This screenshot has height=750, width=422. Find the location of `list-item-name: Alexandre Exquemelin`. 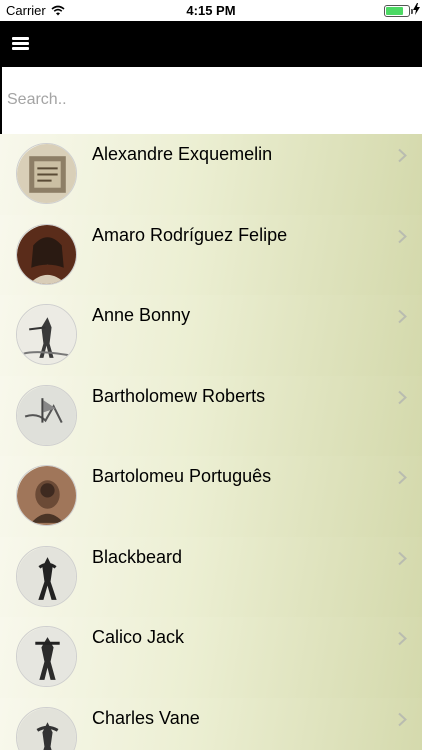

list-item-name: Alexandre Exquemelin is located at coordinates (182, 154).